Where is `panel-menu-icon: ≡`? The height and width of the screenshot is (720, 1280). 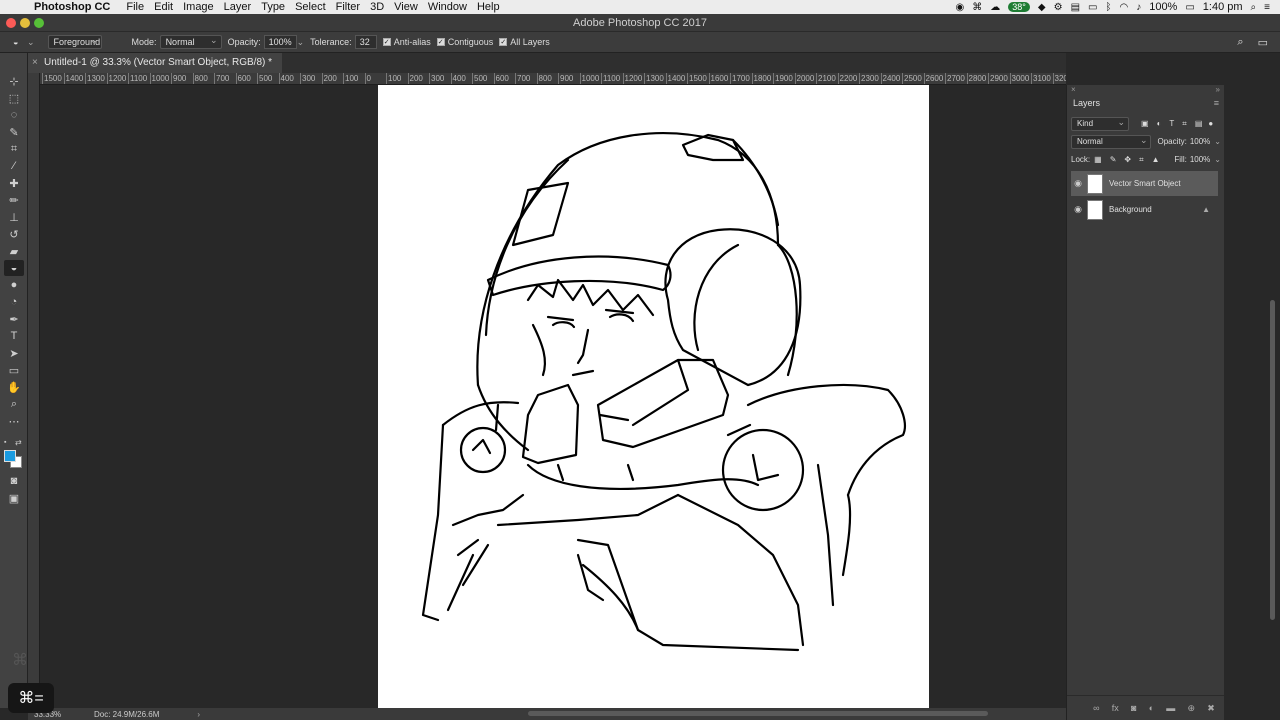
panel-menu-icon: ≡ is located at coordinates (1216, 103).